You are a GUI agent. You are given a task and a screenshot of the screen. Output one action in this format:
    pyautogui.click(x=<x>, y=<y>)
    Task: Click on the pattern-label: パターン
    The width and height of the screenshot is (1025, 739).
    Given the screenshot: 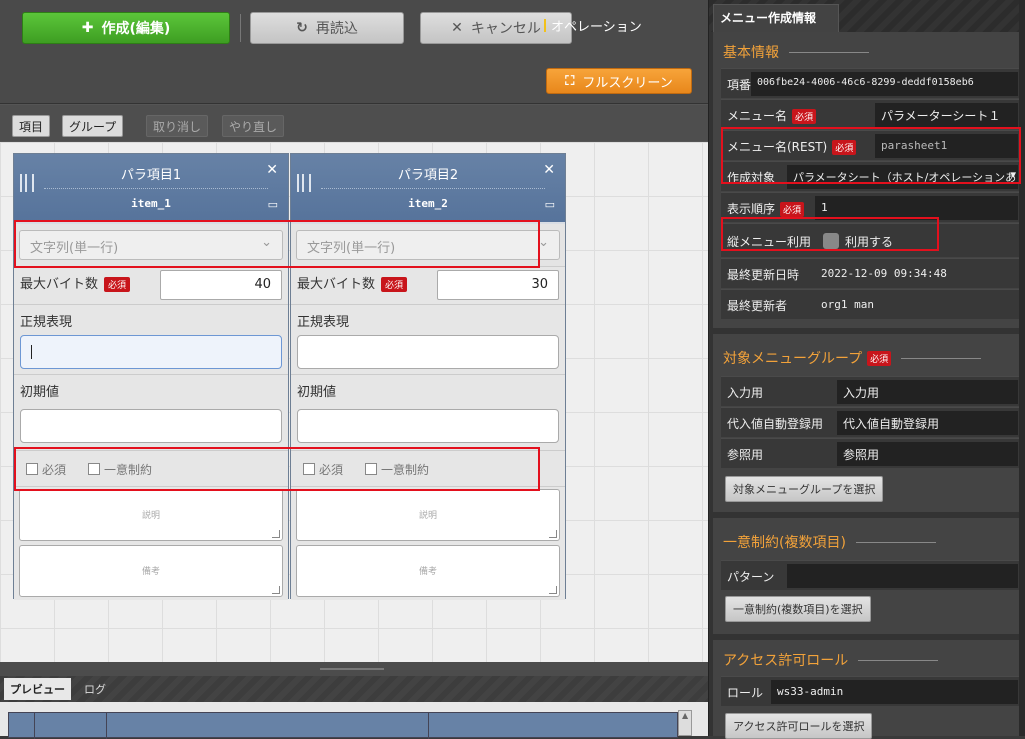 What is the action you would take?
    pyautogui.click(x=751, y=577)
    